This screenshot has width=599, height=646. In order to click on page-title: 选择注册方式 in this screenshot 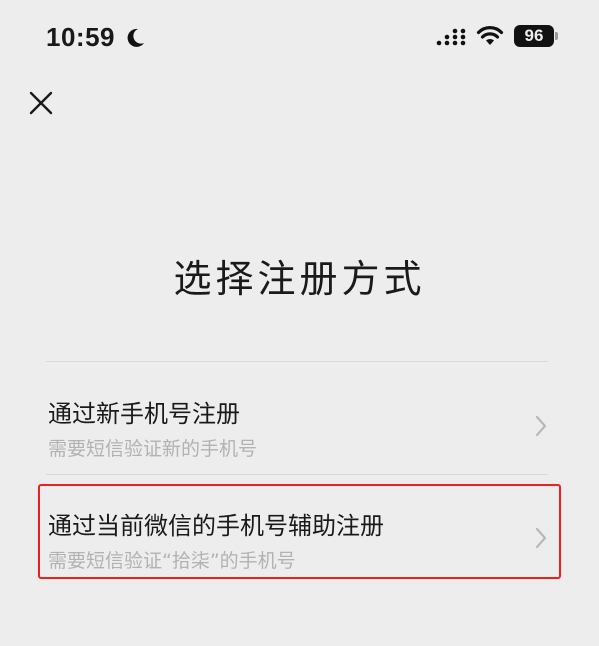, I will do `click(299, 279)`.